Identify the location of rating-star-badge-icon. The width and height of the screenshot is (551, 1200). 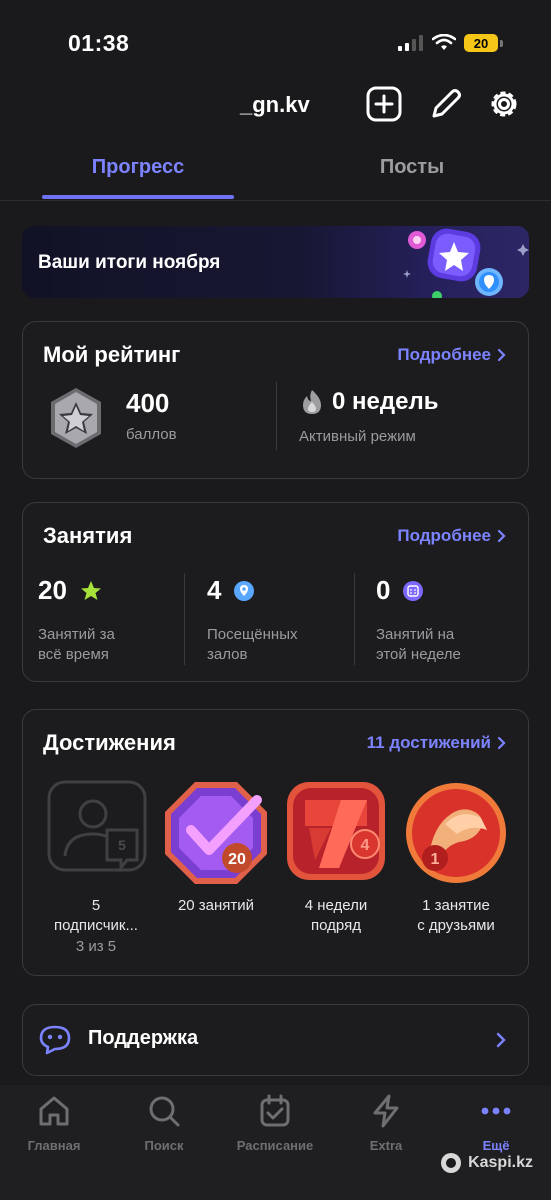
(76, 418).